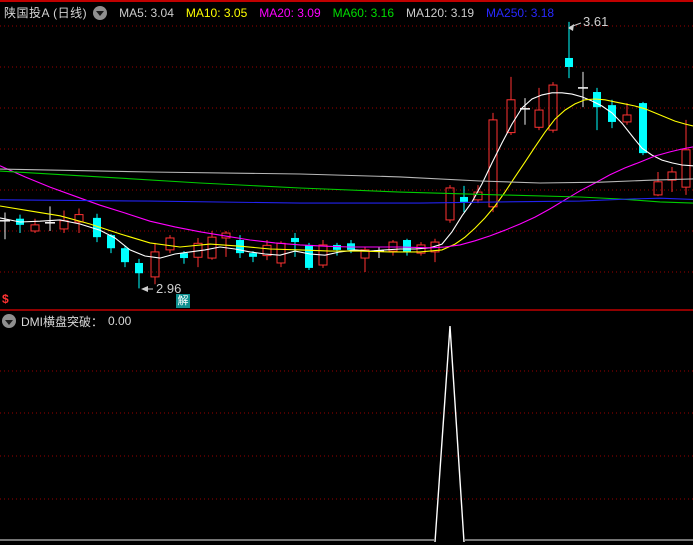 The height and width of the screenshot is (545, 693). Describe the element at coordinates (440, 12) in the screenshot. I see `ma120-legend: MA120: 3.19` at that location.